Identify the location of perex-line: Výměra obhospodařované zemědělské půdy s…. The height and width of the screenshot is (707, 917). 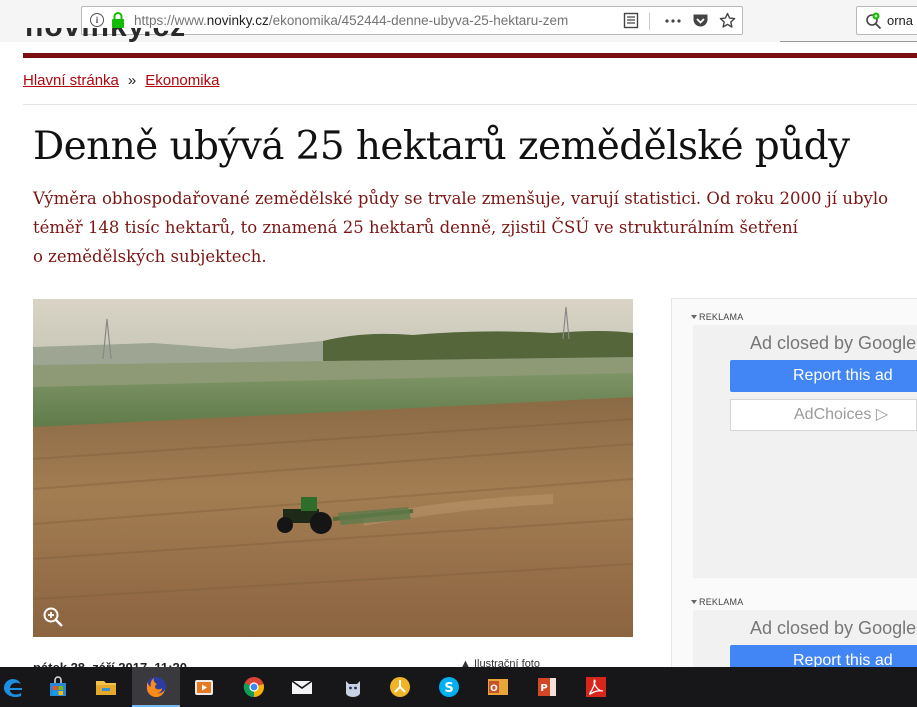
(461, 198).